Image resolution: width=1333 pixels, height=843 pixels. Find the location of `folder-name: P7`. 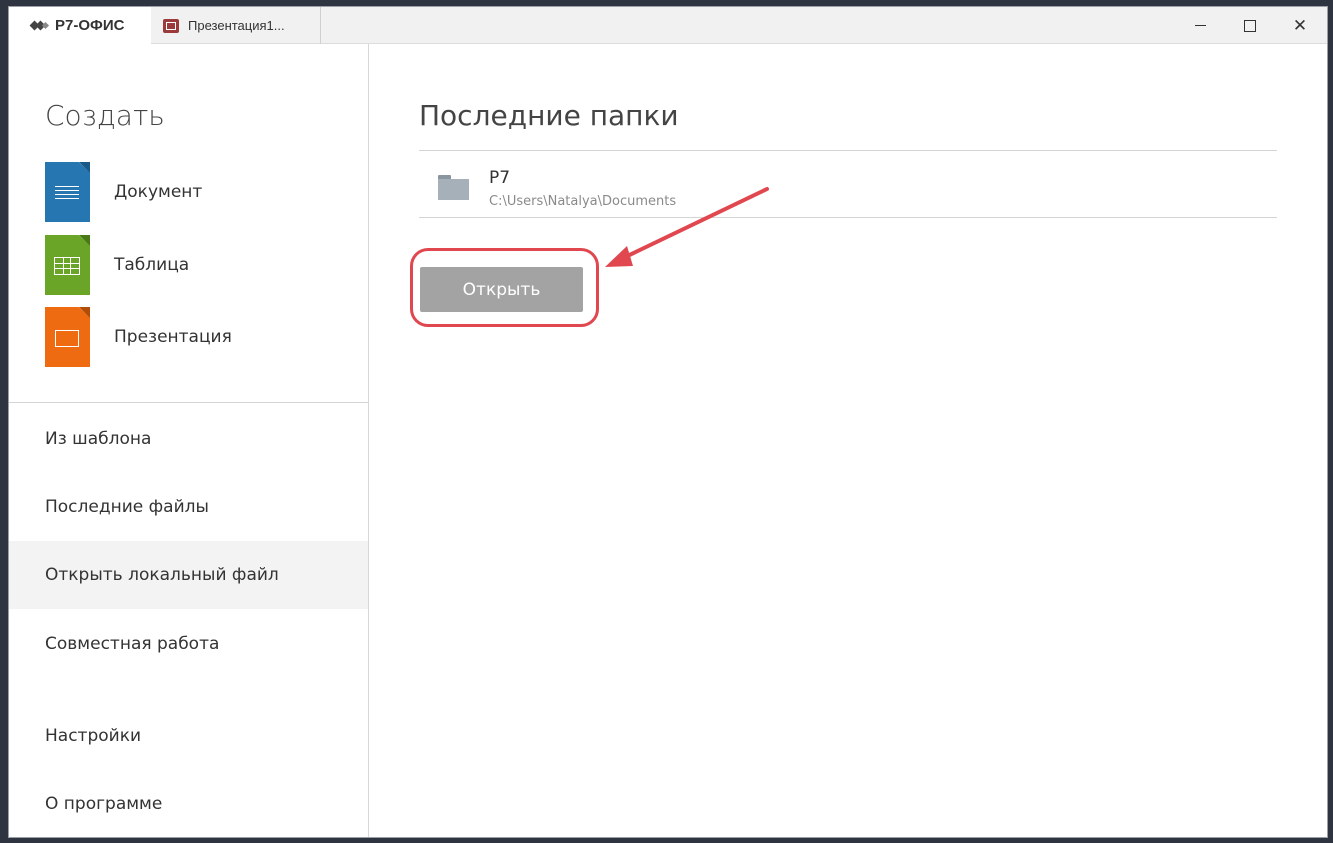

folder-name: P7 is located at coordinates (500, 178).